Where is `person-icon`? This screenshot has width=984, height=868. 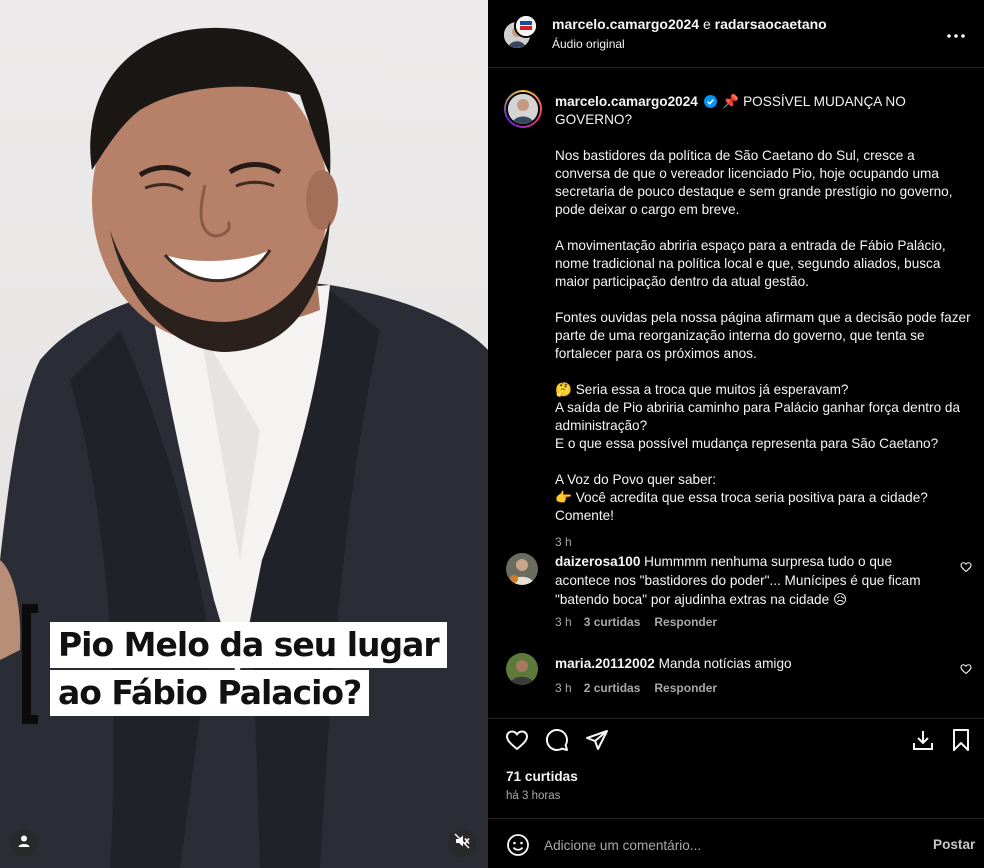
person-icon is located at coordinates (24, 843).